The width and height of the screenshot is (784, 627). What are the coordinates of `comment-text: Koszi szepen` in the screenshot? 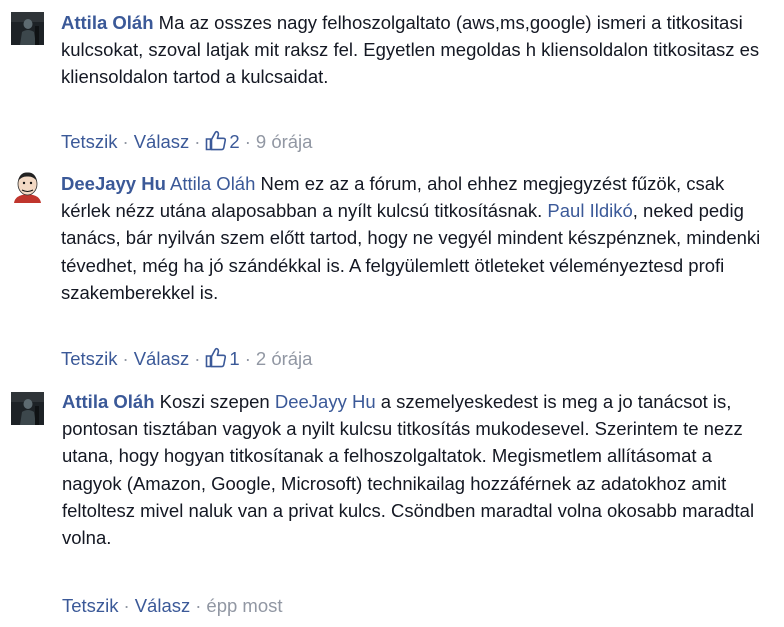 It's located at (214, 401).